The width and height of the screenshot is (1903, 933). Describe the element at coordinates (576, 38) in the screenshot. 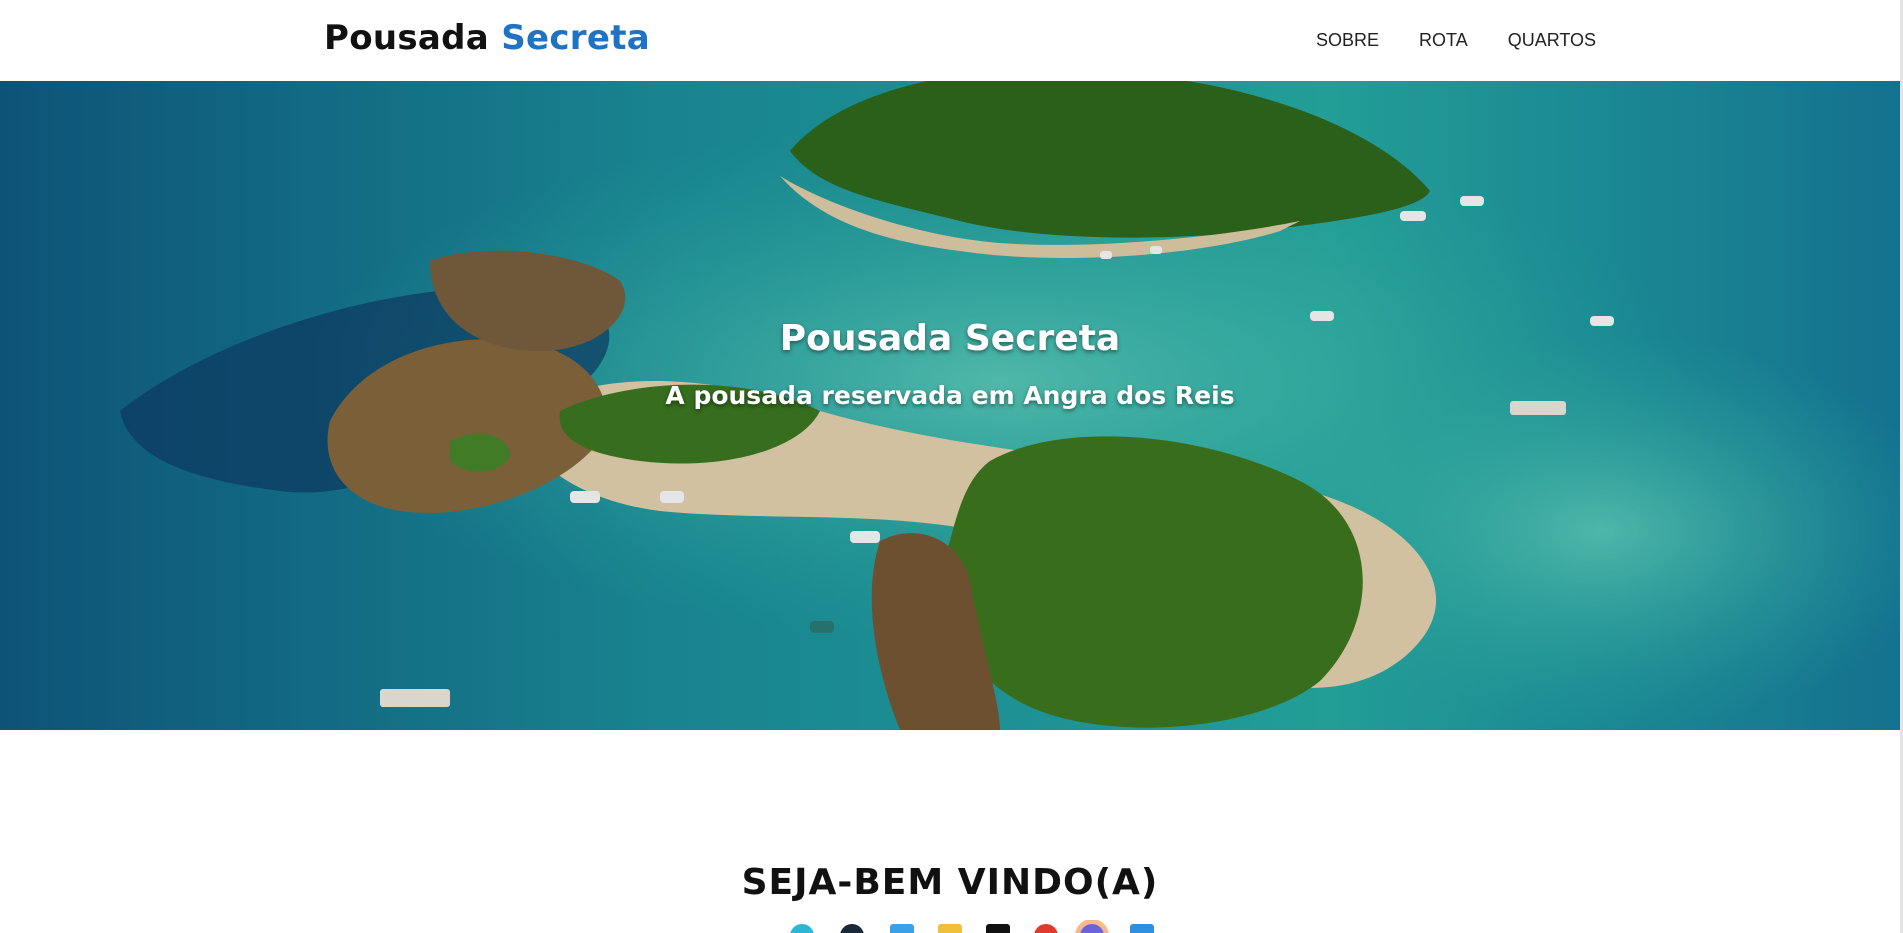

I see `brand-accent-text: Secreta` at that location.